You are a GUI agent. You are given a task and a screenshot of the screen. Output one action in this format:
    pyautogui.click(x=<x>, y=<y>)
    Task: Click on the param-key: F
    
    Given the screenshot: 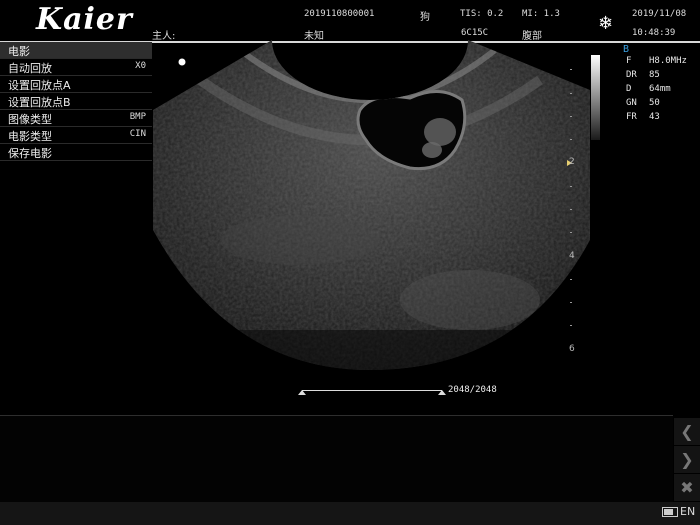 What is the action you would take?
    pyautogui.click(x=629, y=61)
    